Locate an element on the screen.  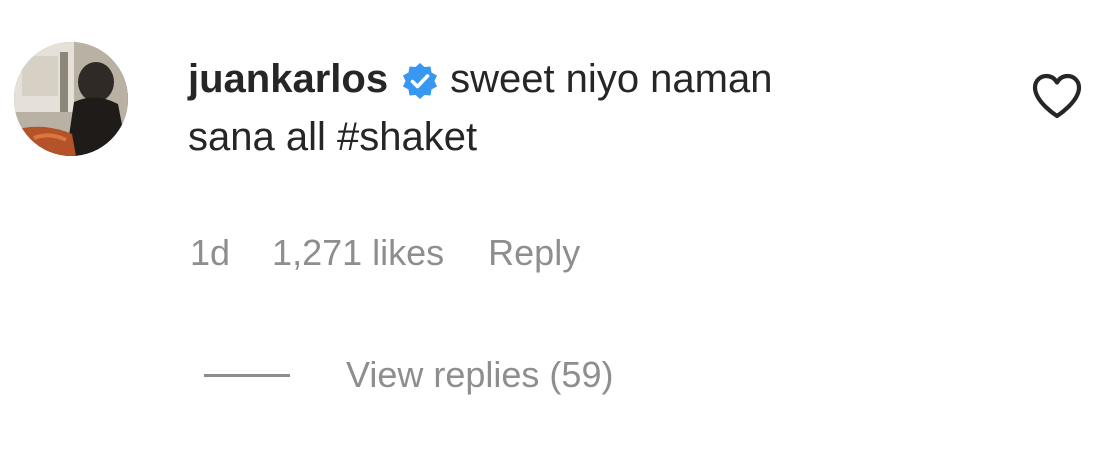
comment-timestamp: 1d is located at coordinates (210, 253).